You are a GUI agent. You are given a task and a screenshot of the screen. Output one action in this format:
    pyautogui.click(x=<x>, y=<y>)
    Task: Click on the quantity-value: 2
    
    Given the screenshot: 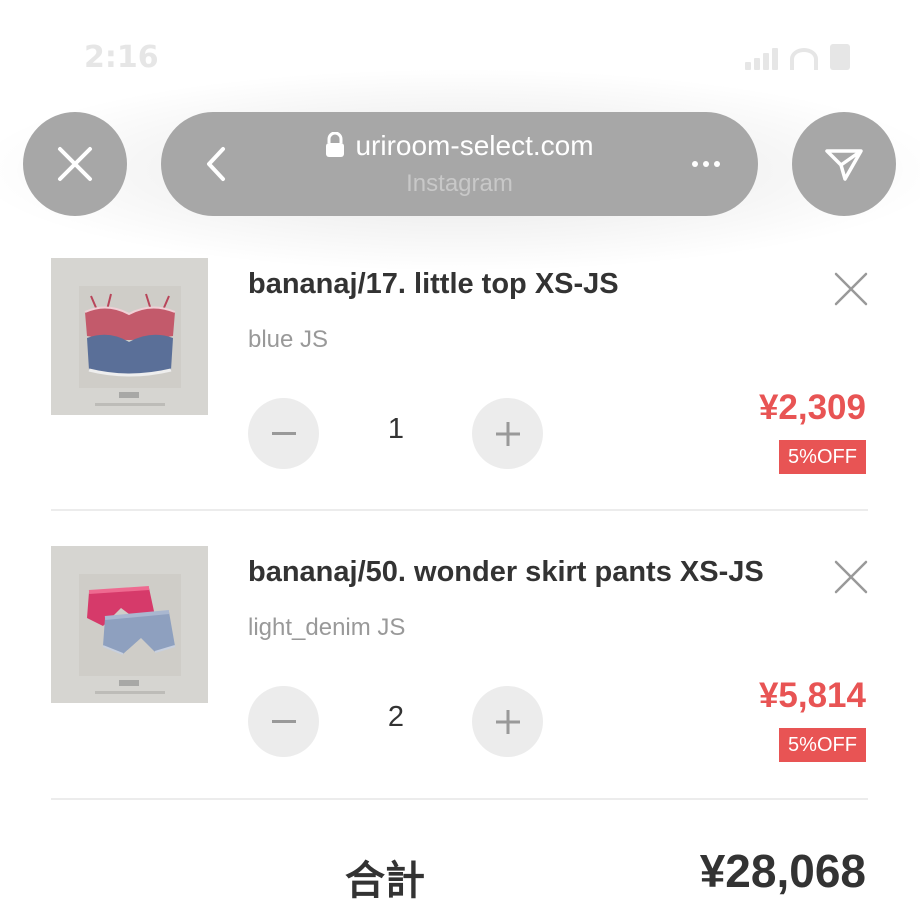 What is the action you would take?
    pyautogui.click(x=396, y=717)
    